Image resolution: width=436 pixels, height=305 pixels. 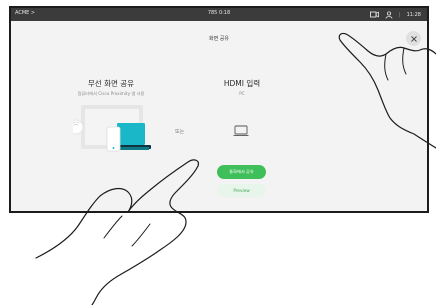 I want to click on status-bar-right: | 11:28, so click(x=395, y=14).